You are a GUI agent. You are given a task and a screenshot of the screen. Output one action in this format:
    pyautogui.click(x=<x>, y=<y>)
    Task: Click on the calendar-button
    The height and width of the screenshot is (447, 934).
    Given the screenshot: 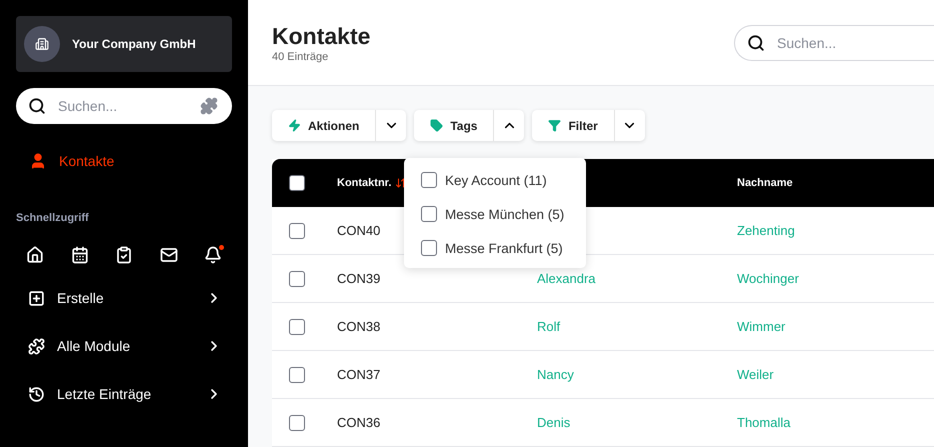 What is the action you would take?
    pyautogui.click(x=79, y=255)
    